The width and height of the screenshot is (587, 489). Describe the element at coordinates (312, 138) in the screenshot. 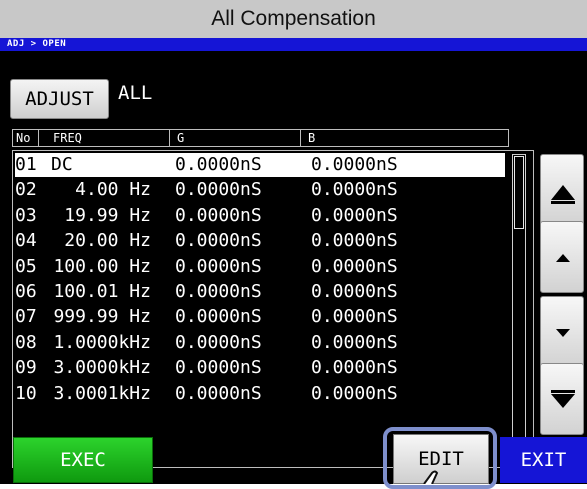

I see `column-header-b: B` at that location.